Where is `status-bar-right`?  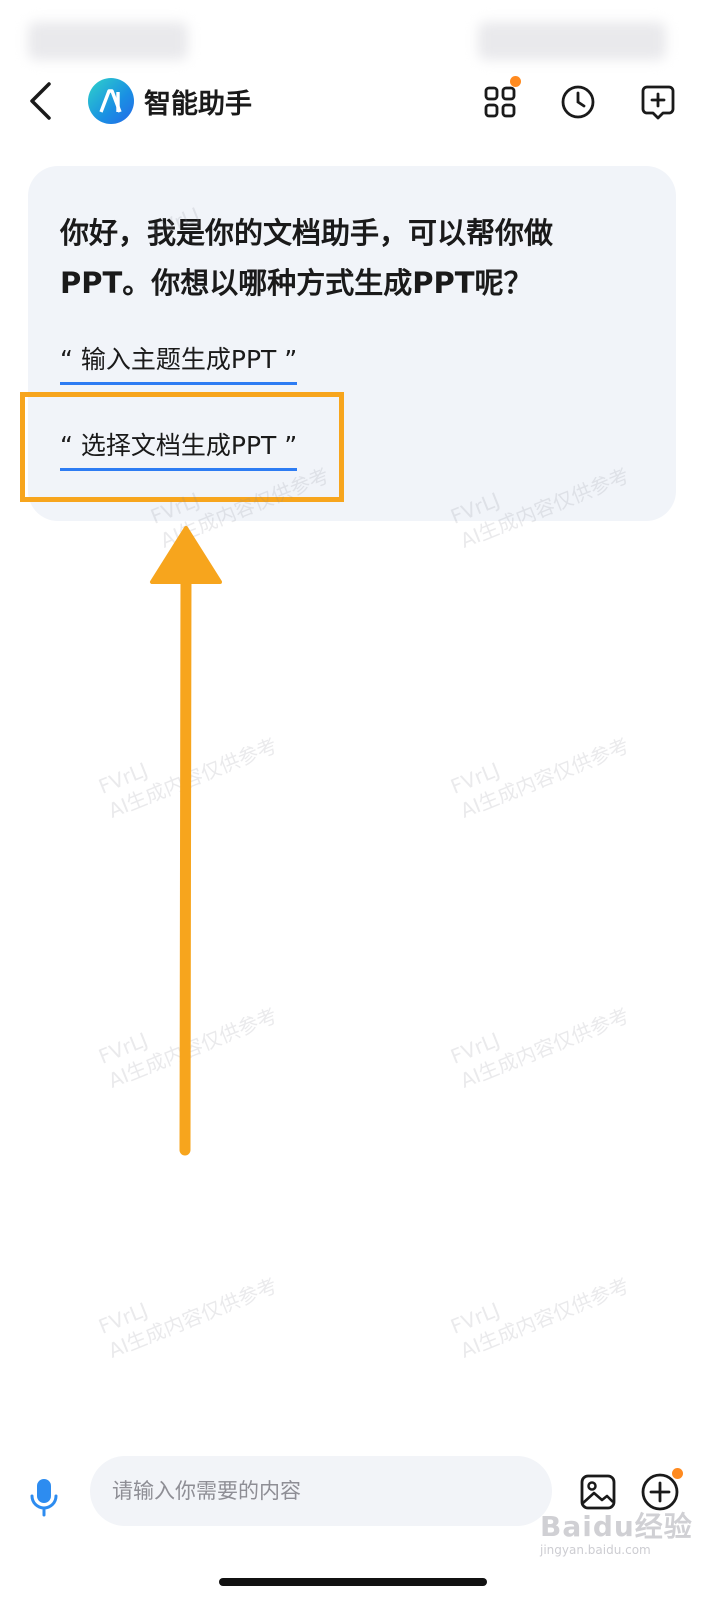 status-bar-right is located at coordinates (572, 41).